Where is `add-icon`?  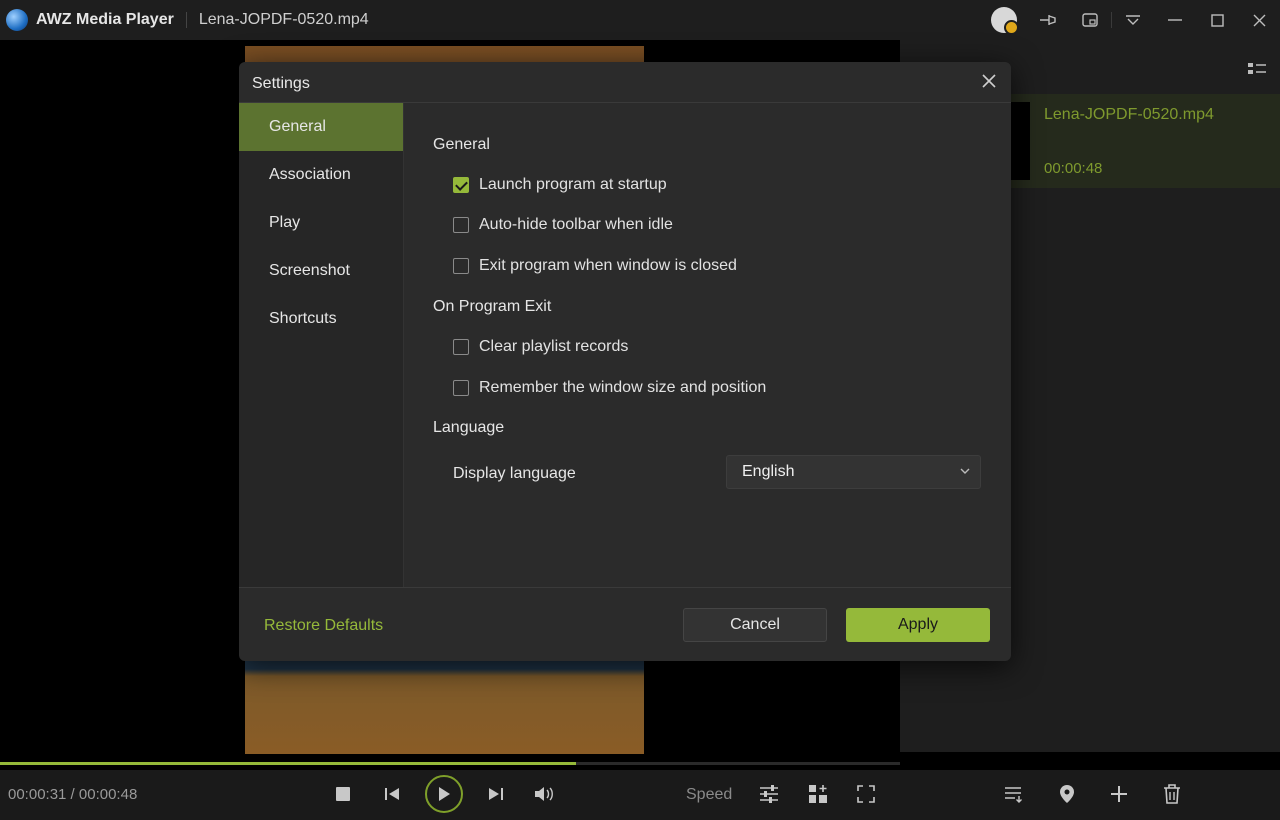 add-icon is located at coordinates (1119, 794).